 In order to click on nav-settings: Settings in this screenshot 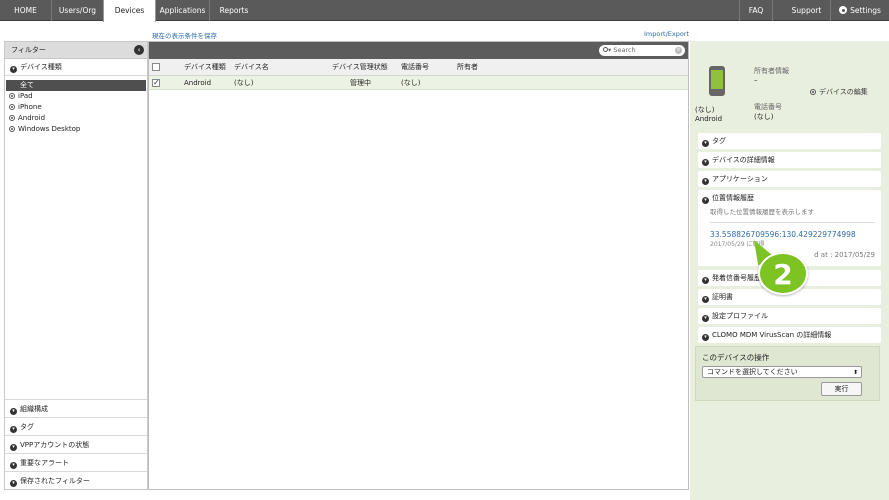, I will do `click(860, 10)`.